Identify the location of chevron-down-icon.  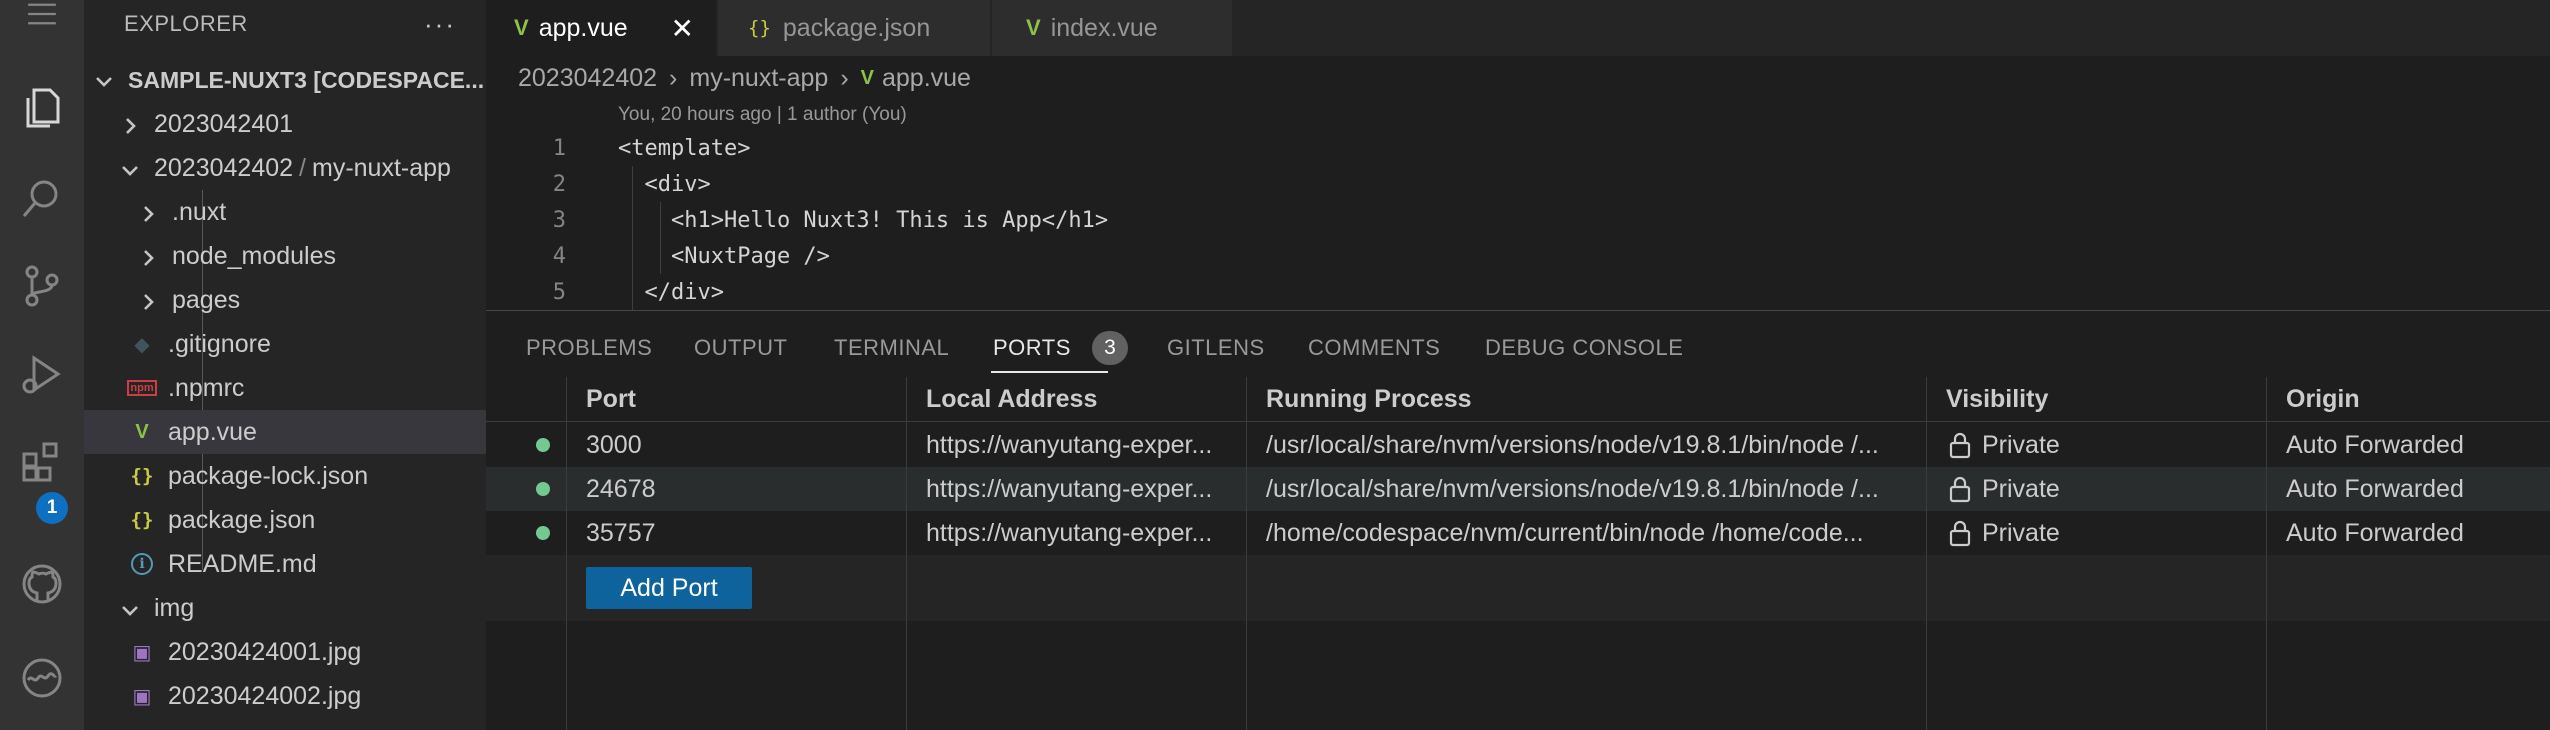
(130, 608).